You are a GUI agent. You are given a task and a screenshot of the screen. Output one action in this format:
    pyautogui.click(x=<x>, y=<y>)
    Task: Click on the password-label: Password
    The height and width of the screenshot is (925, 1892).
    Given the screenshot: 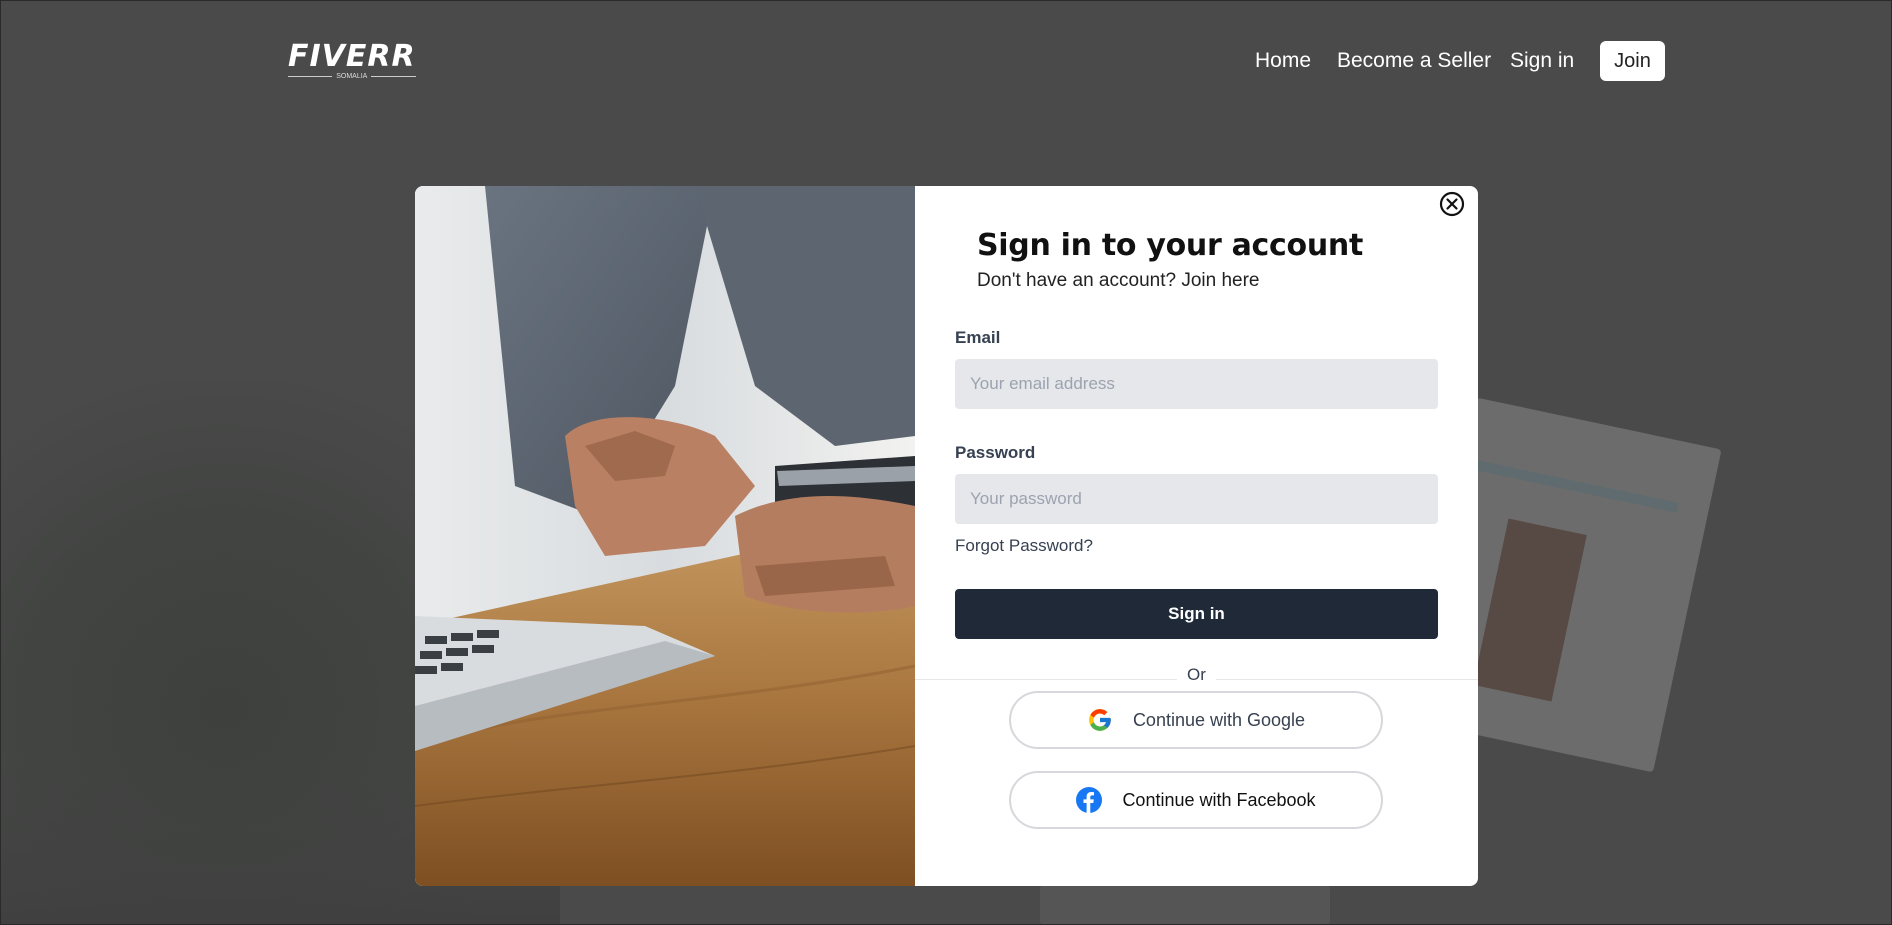 What is the action you would take?
    pyautogui.click(x=995, y=452)
    